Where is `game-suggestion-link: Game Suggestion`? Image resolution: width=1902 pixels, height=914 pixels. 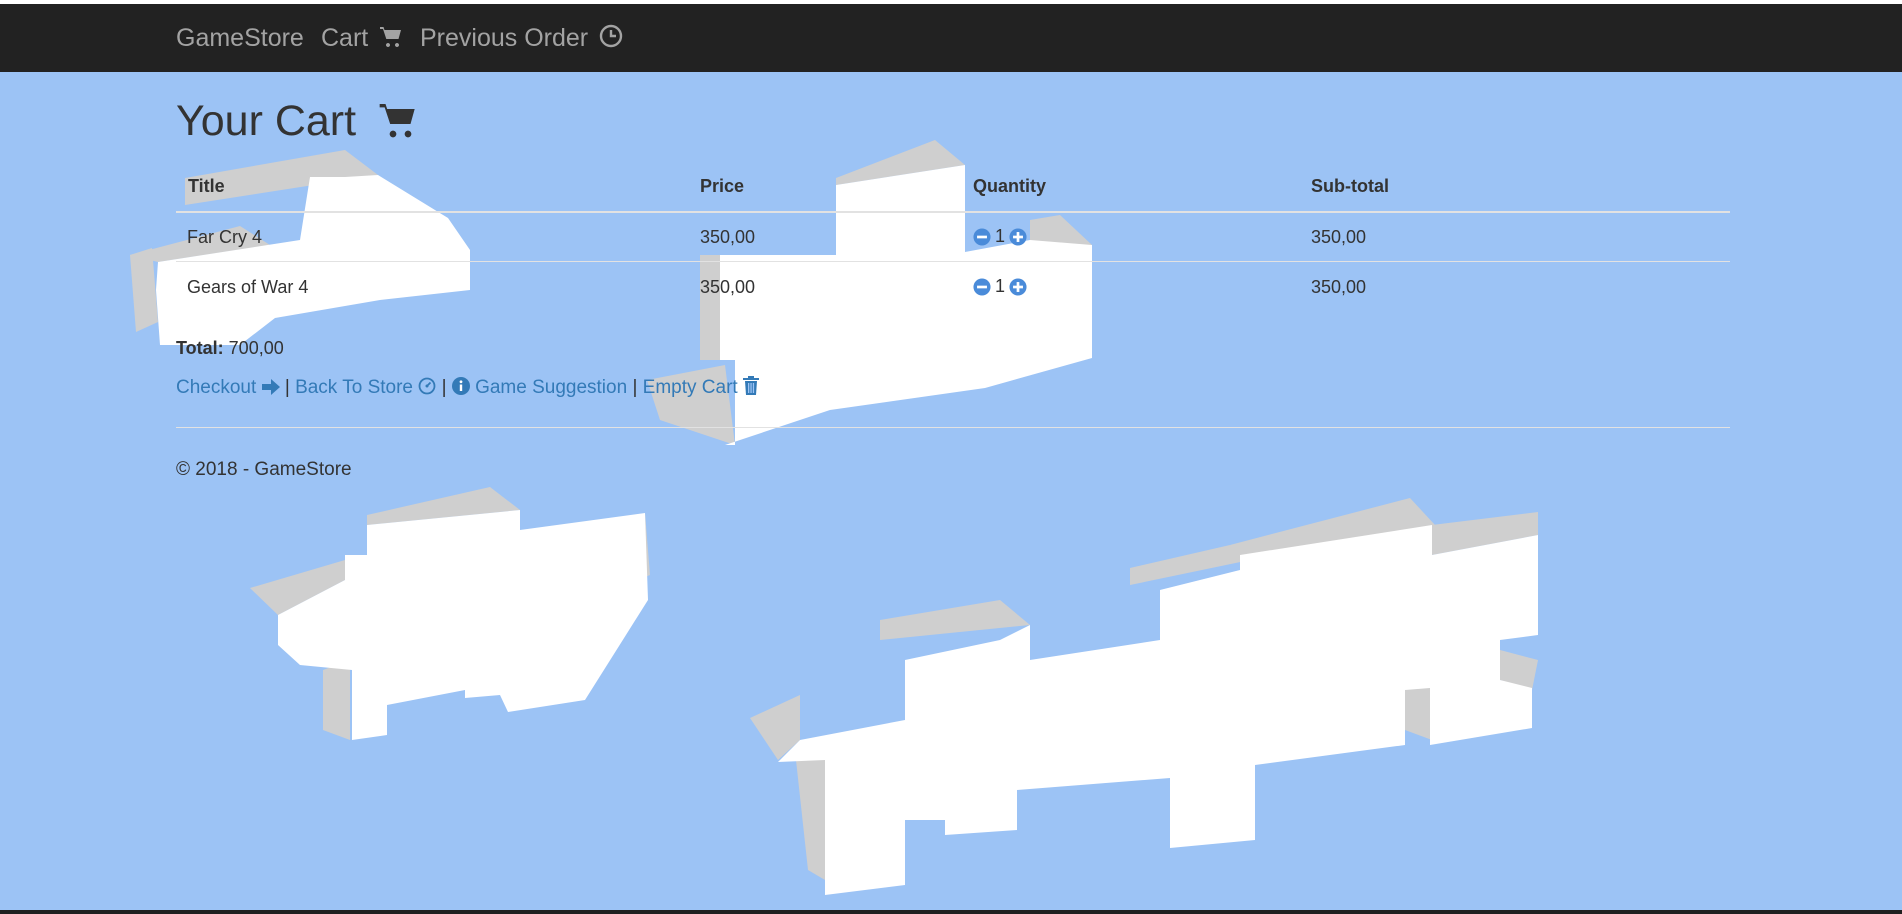 game-suggestion-link: Game Suggestion is located at coordinates (542, 387).